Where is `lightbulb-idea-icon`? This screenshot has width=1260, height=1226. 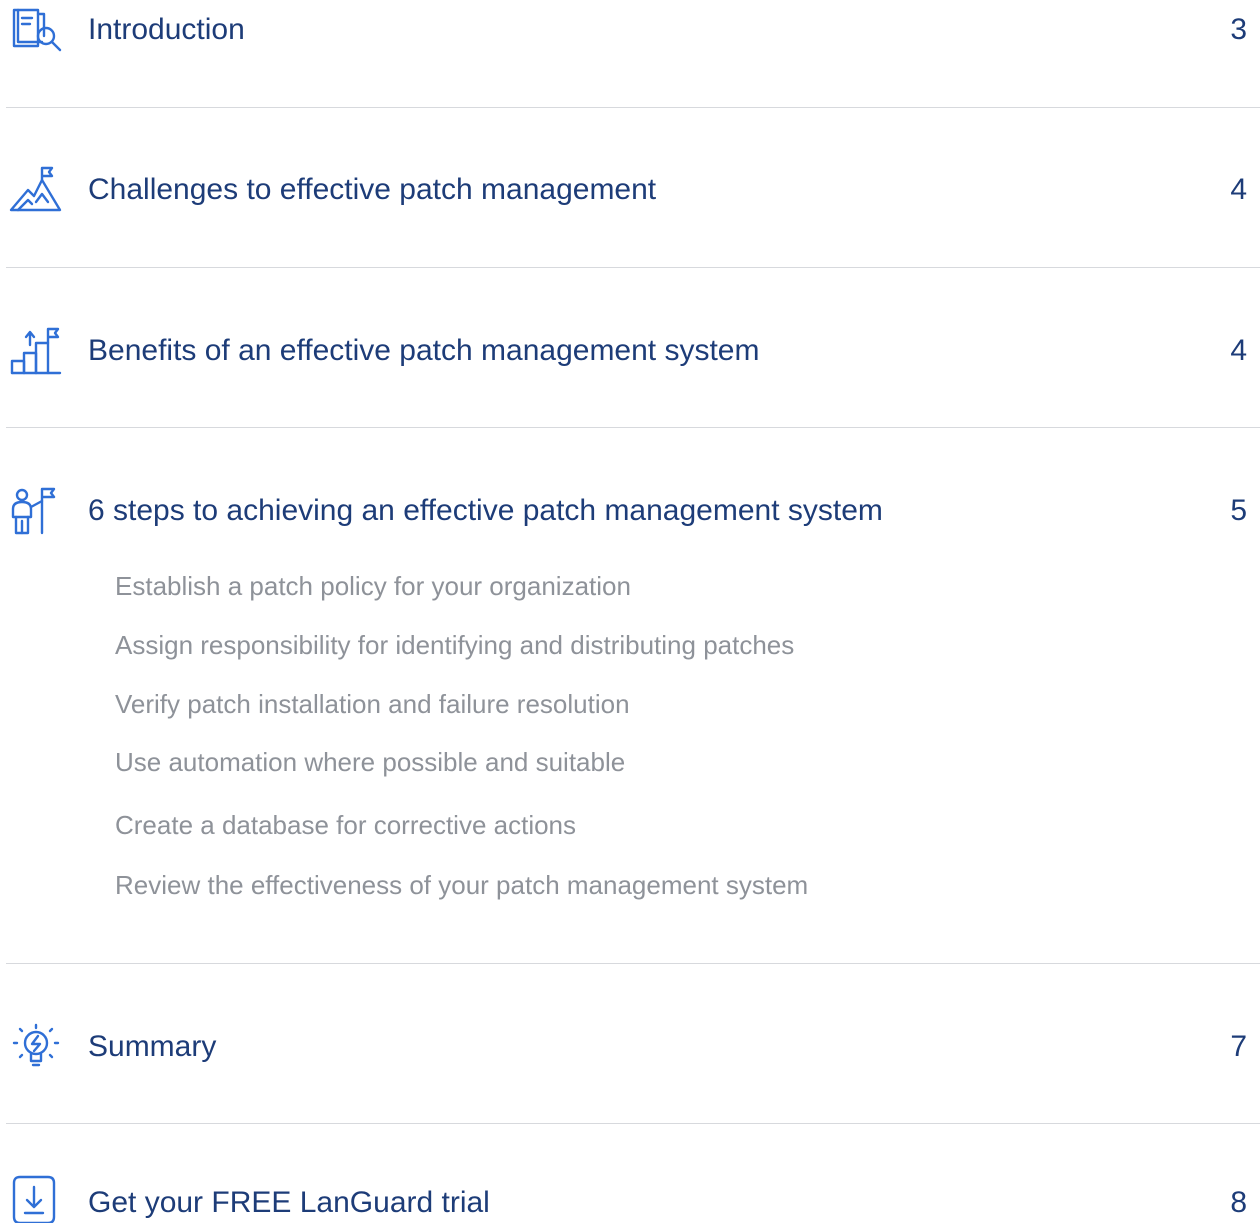 lightbulb-idea-icon is located at coordinates (36, 1047).